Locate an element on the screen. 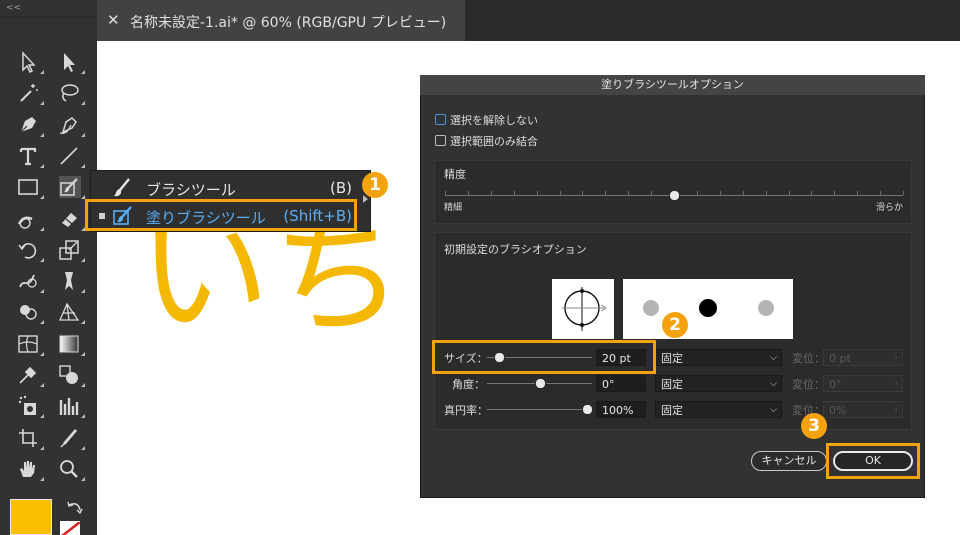 The width and height of the screenshot is (960, 535). angle-variation-value: 0° is located at coordinates (835, 384).